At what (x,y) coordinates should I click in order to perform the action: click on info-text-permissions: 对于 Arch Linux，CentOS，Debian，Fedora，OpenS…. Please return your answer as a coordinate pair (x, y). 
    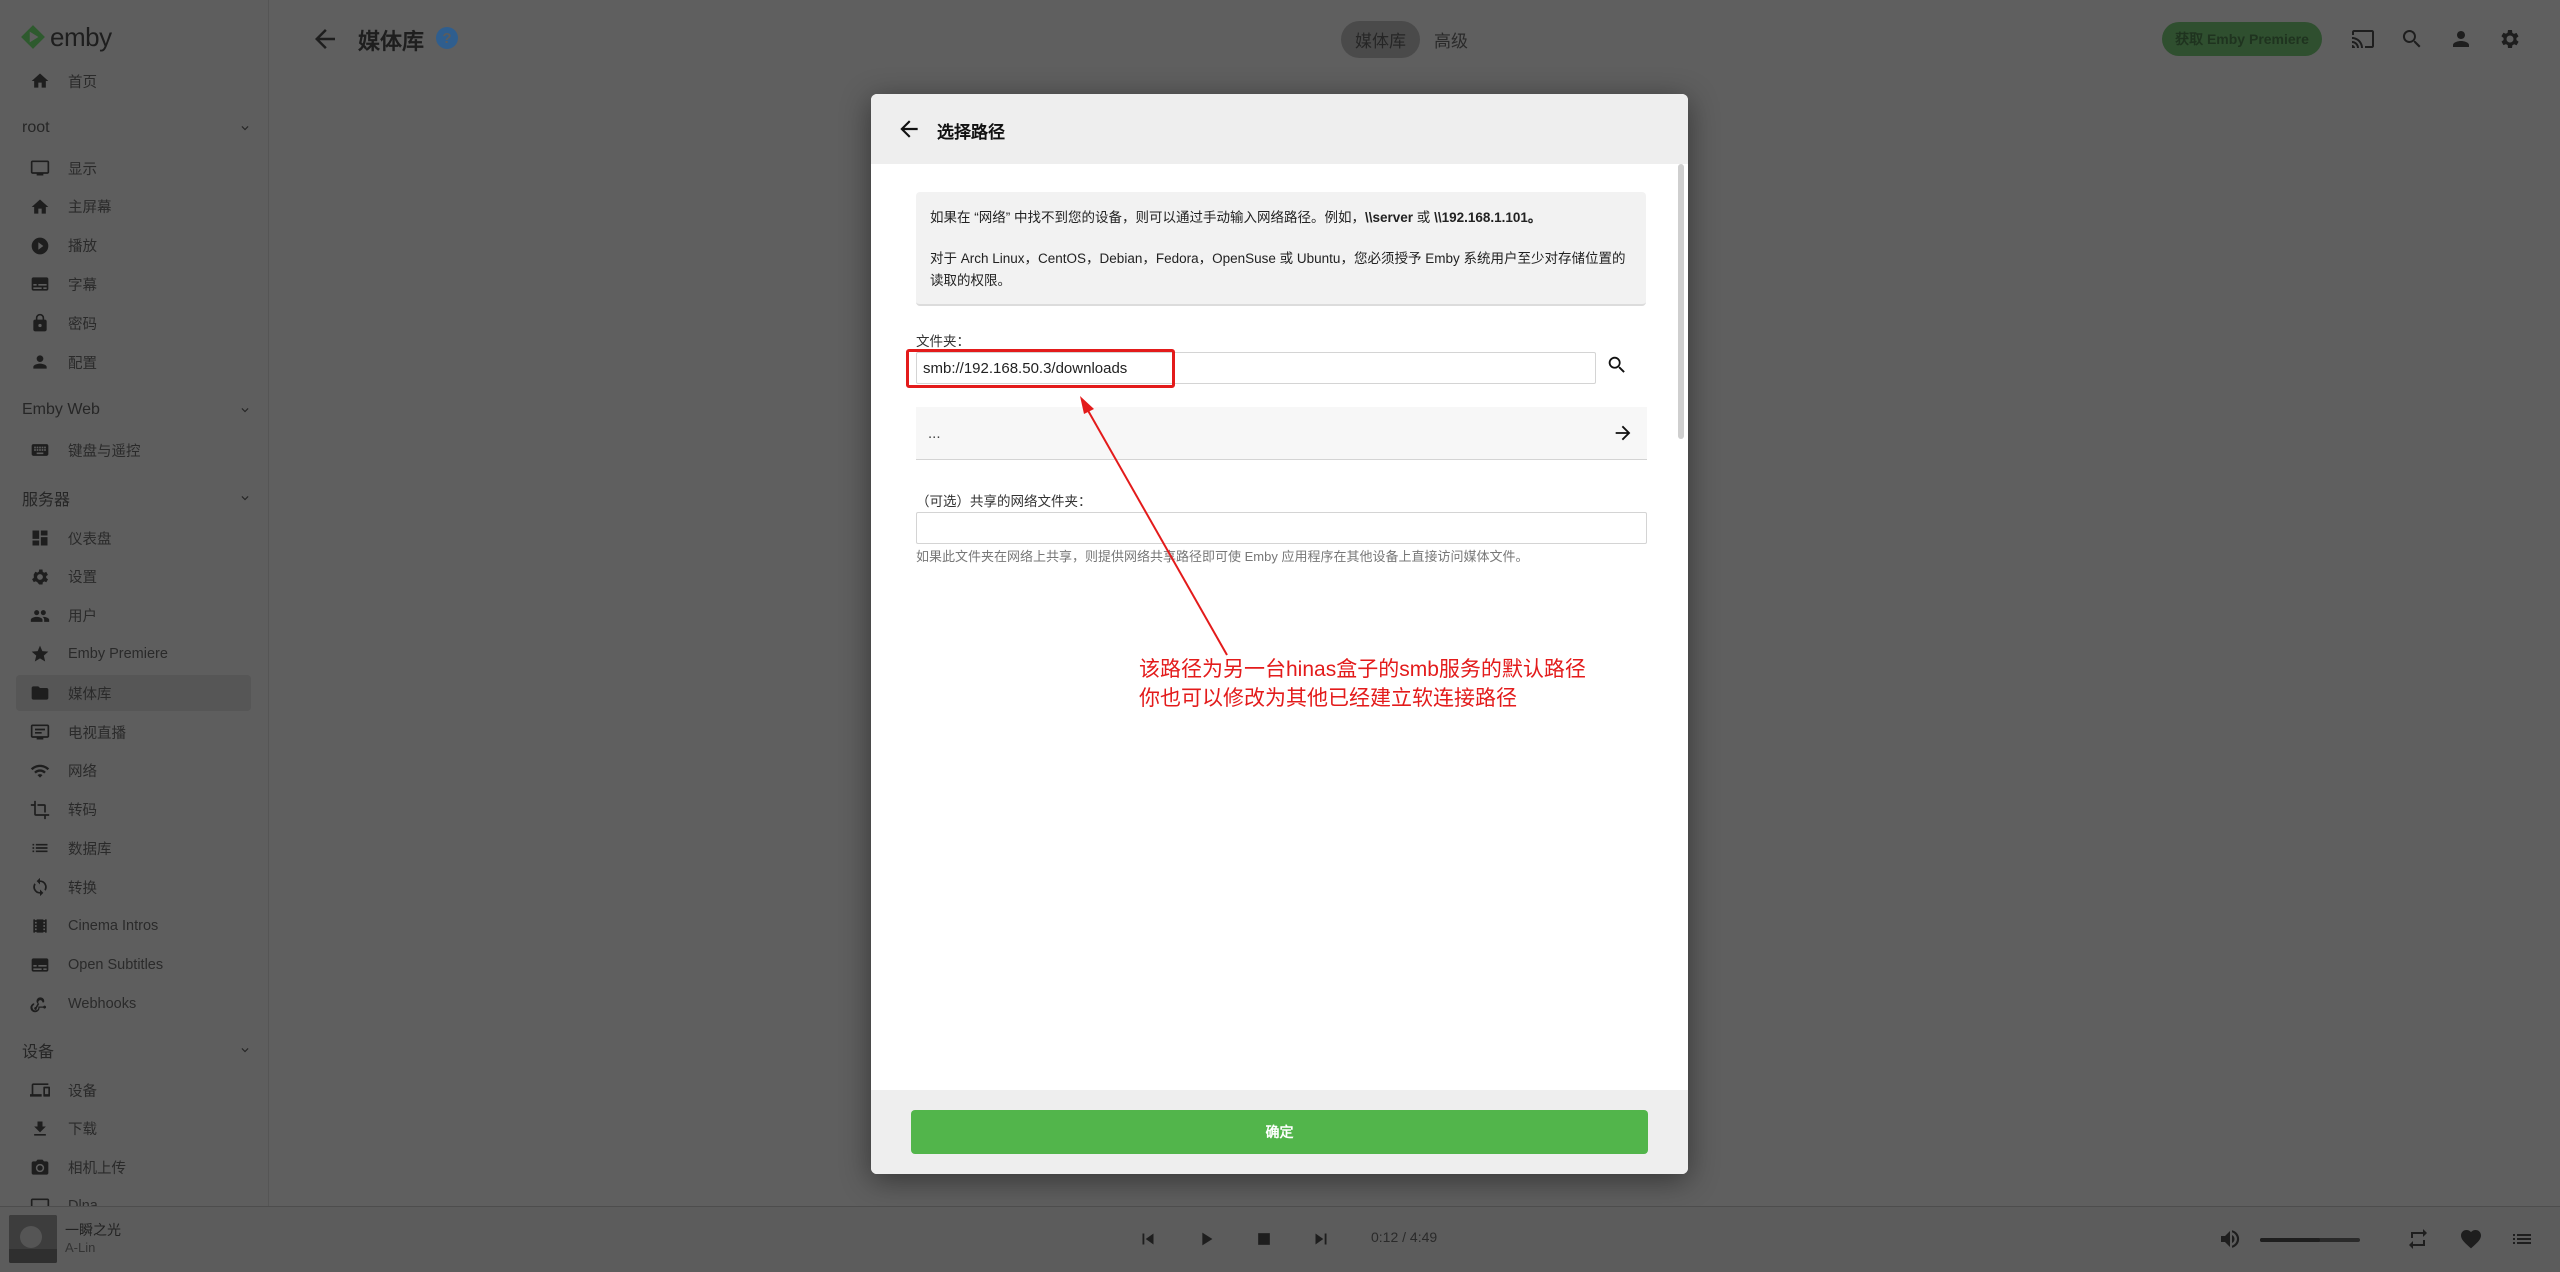
    Looking at the image, I should click on (1278, 269).